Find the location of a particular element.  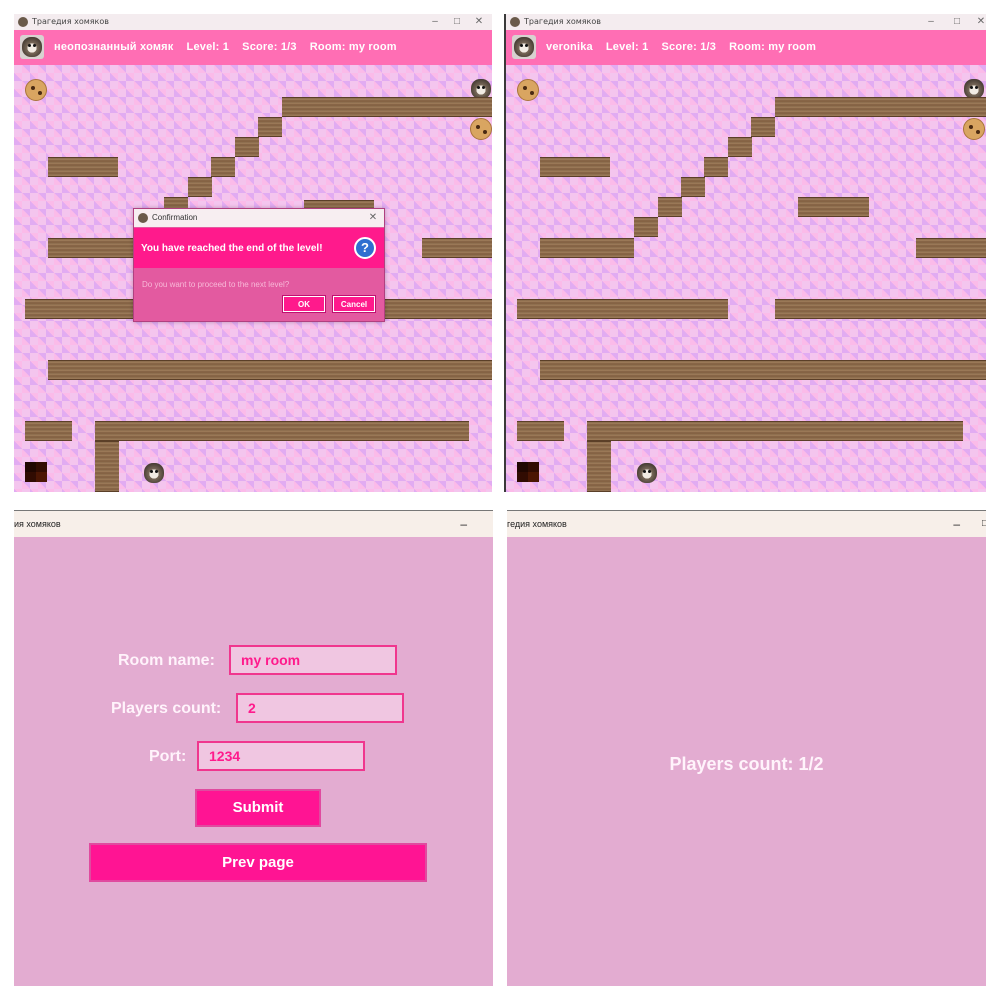

left-titlebar: Трагедия хомяков – □ ✕ is located at coordinates (253, 22).